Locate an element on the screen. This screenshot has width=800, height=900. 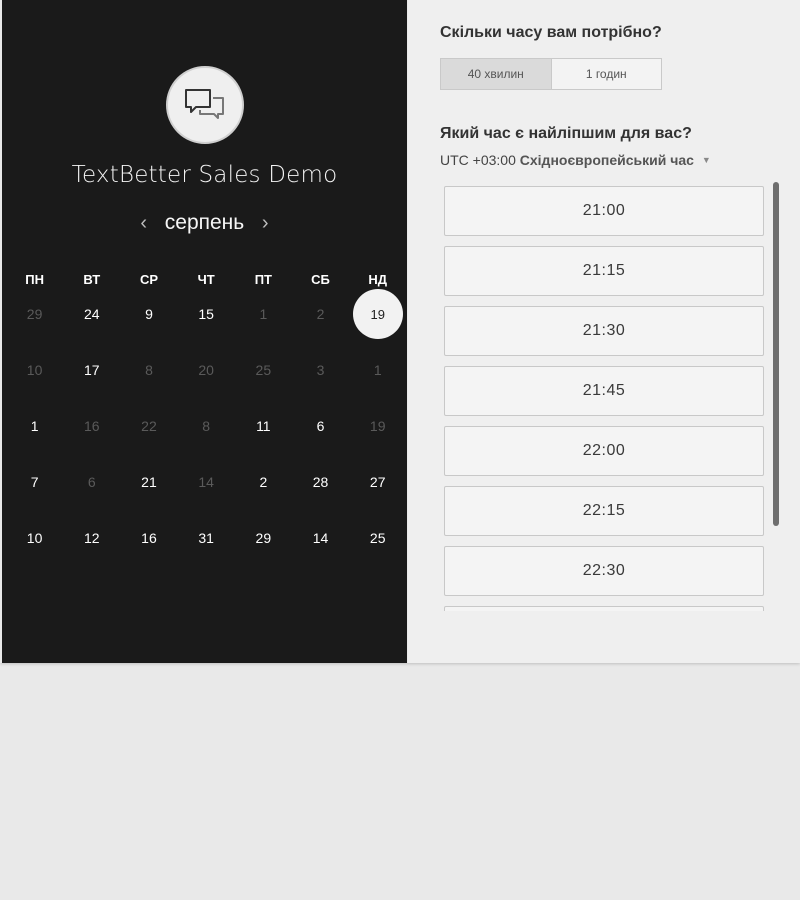
calendar-day-number: 17 is located at coordinates (91, 370).